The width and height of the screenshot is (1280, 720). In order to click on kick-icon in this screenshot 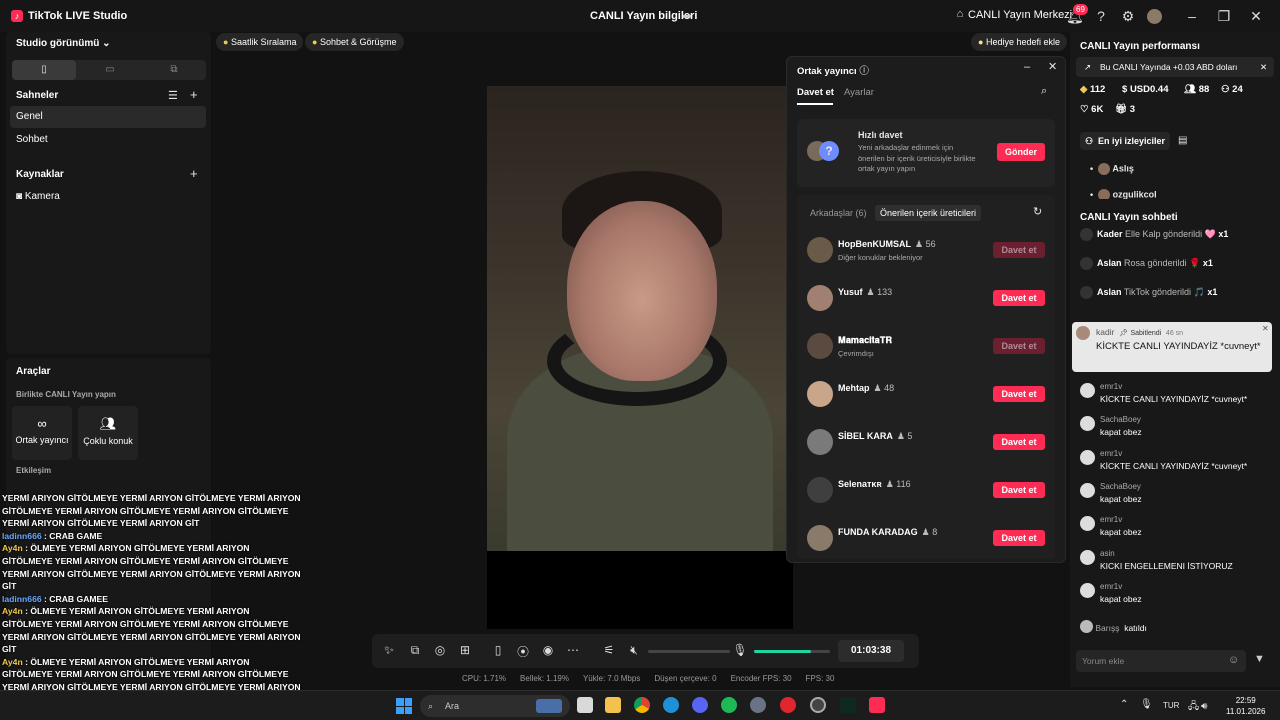, I will do `click(848, 705)`.